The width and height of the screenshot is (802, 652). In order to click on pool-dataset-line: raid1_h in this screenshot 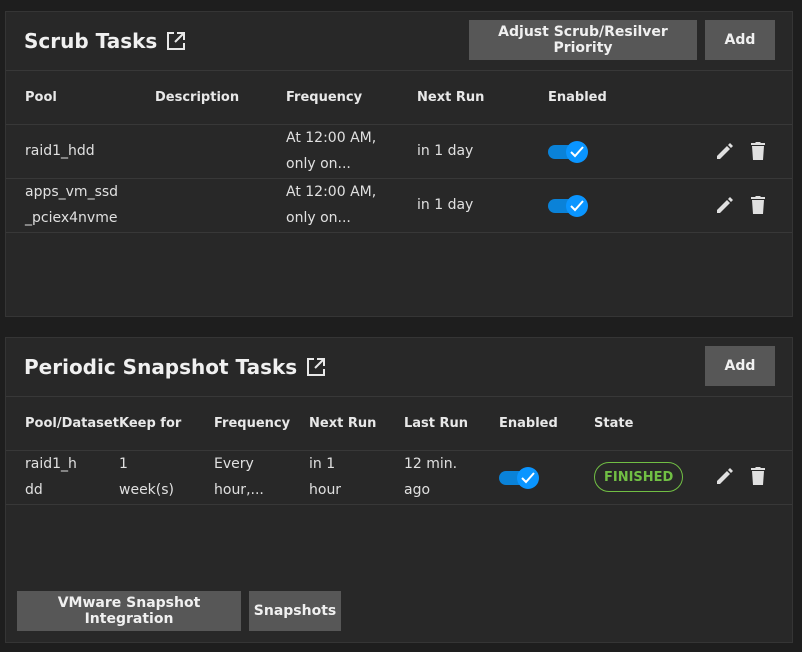, I will do `click(51, 464)`.